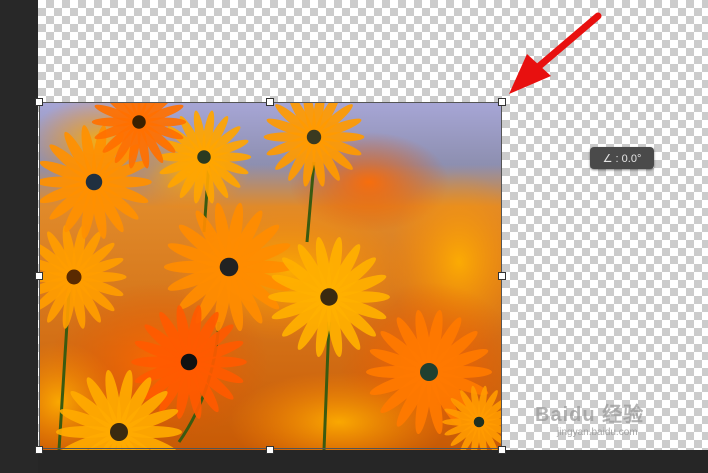 Image resolution: width=708 pixels, height=473 pixels. What do you see at coordinates (597, 432) in the screenshot?
I see `watermark-line2: jingyan.baidu.com` at bounding box center [597, 432].